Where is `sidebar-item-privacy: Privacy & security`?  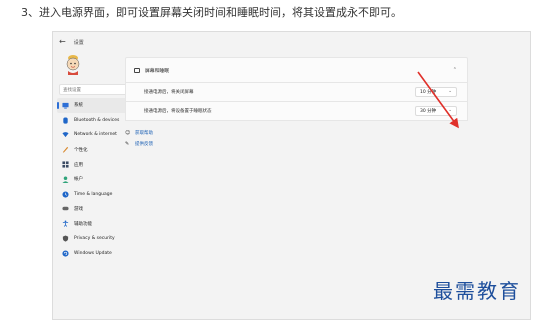 sidebar-item-privacy: Privacy & security is located at coordinates (105, 238).